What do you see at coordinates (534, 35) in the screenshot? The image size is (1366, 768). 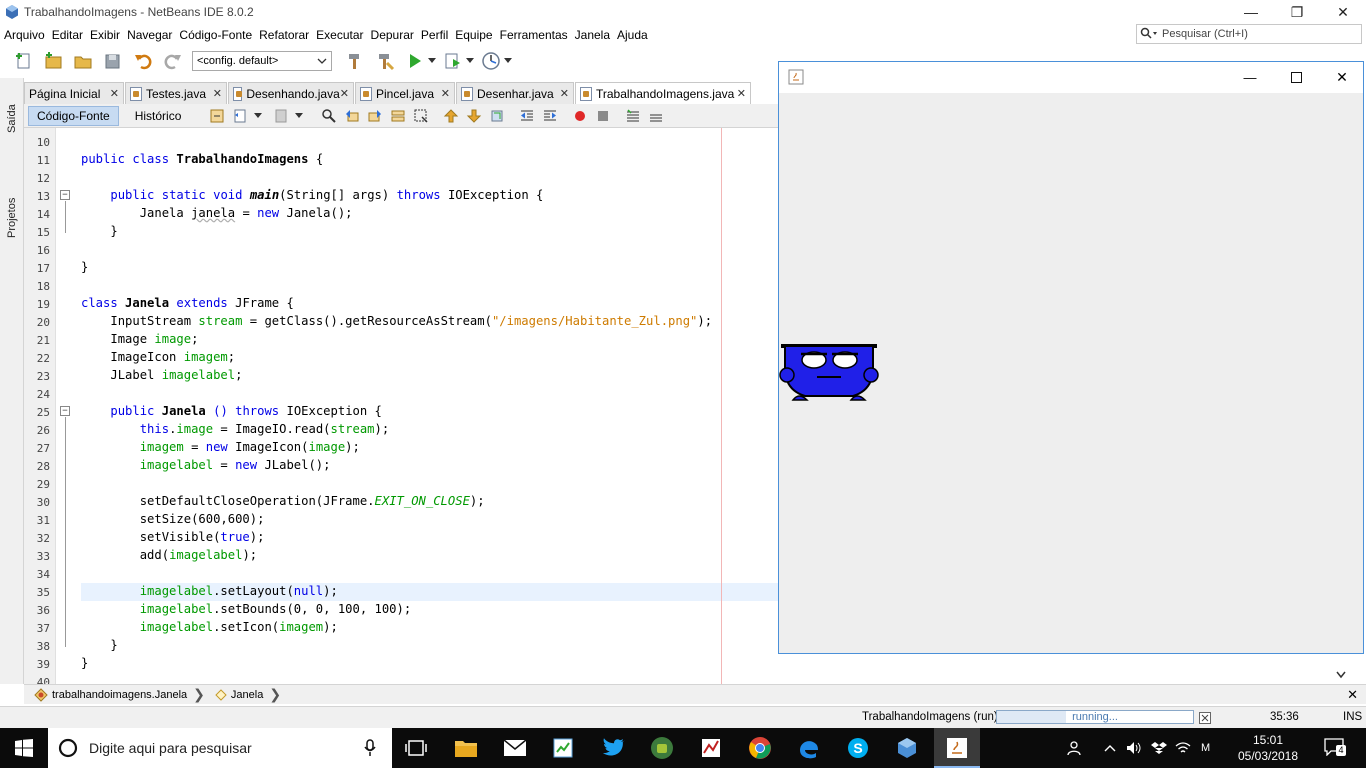 I see `menu-ferramentas: Ferramentas` at bounding box center [534, 35].